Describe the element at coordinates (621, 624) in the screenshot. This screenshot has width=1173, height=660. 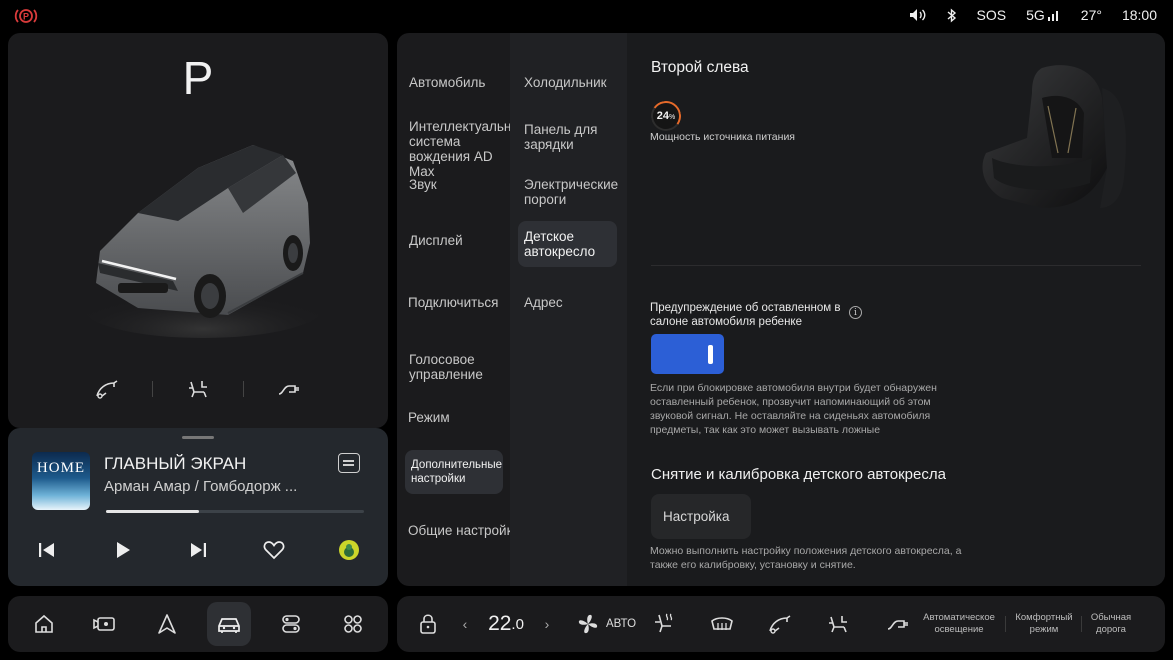
I see `fan-mode-label: АВТО` at that location.